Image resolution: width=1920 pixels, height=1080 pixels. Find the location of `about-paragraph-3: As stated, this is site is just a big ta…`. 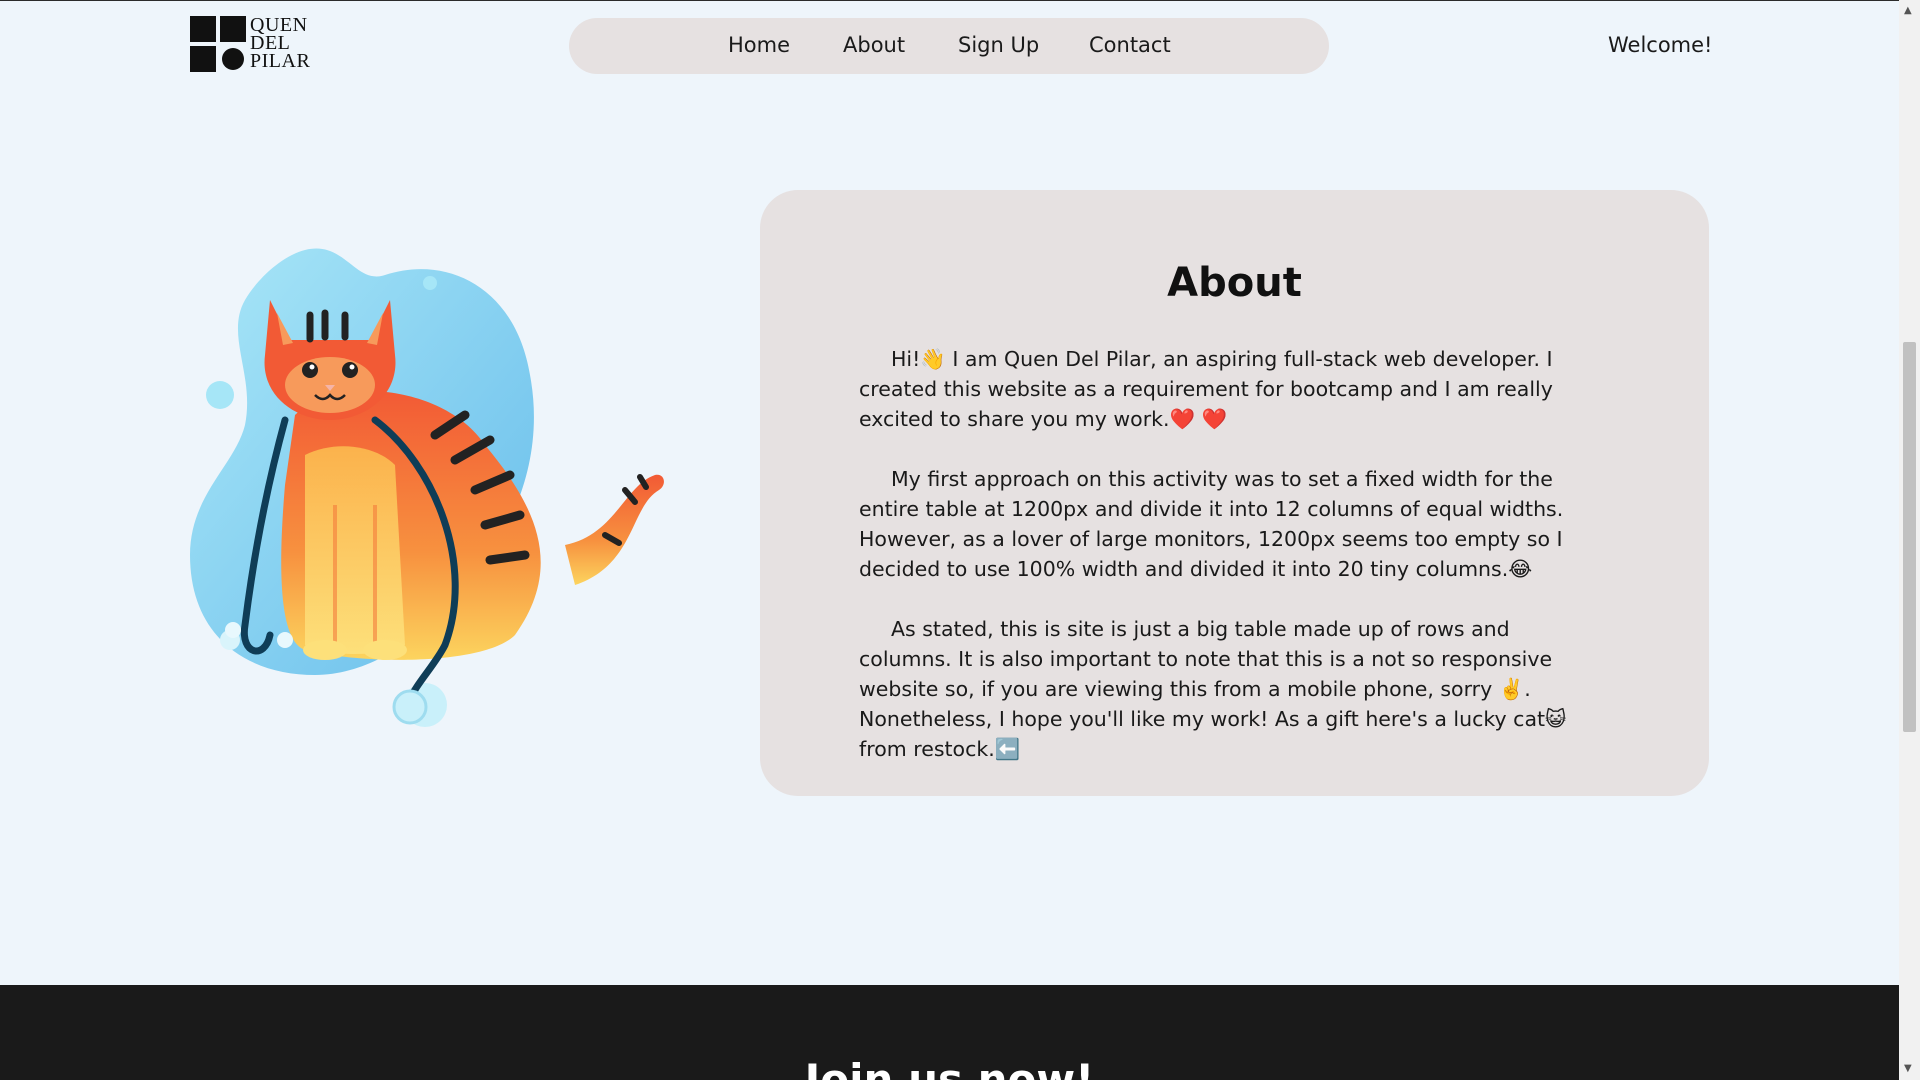

about-paragraph-3: As stated, this is site is just a big ta… is located at coordinates (1213, 689).